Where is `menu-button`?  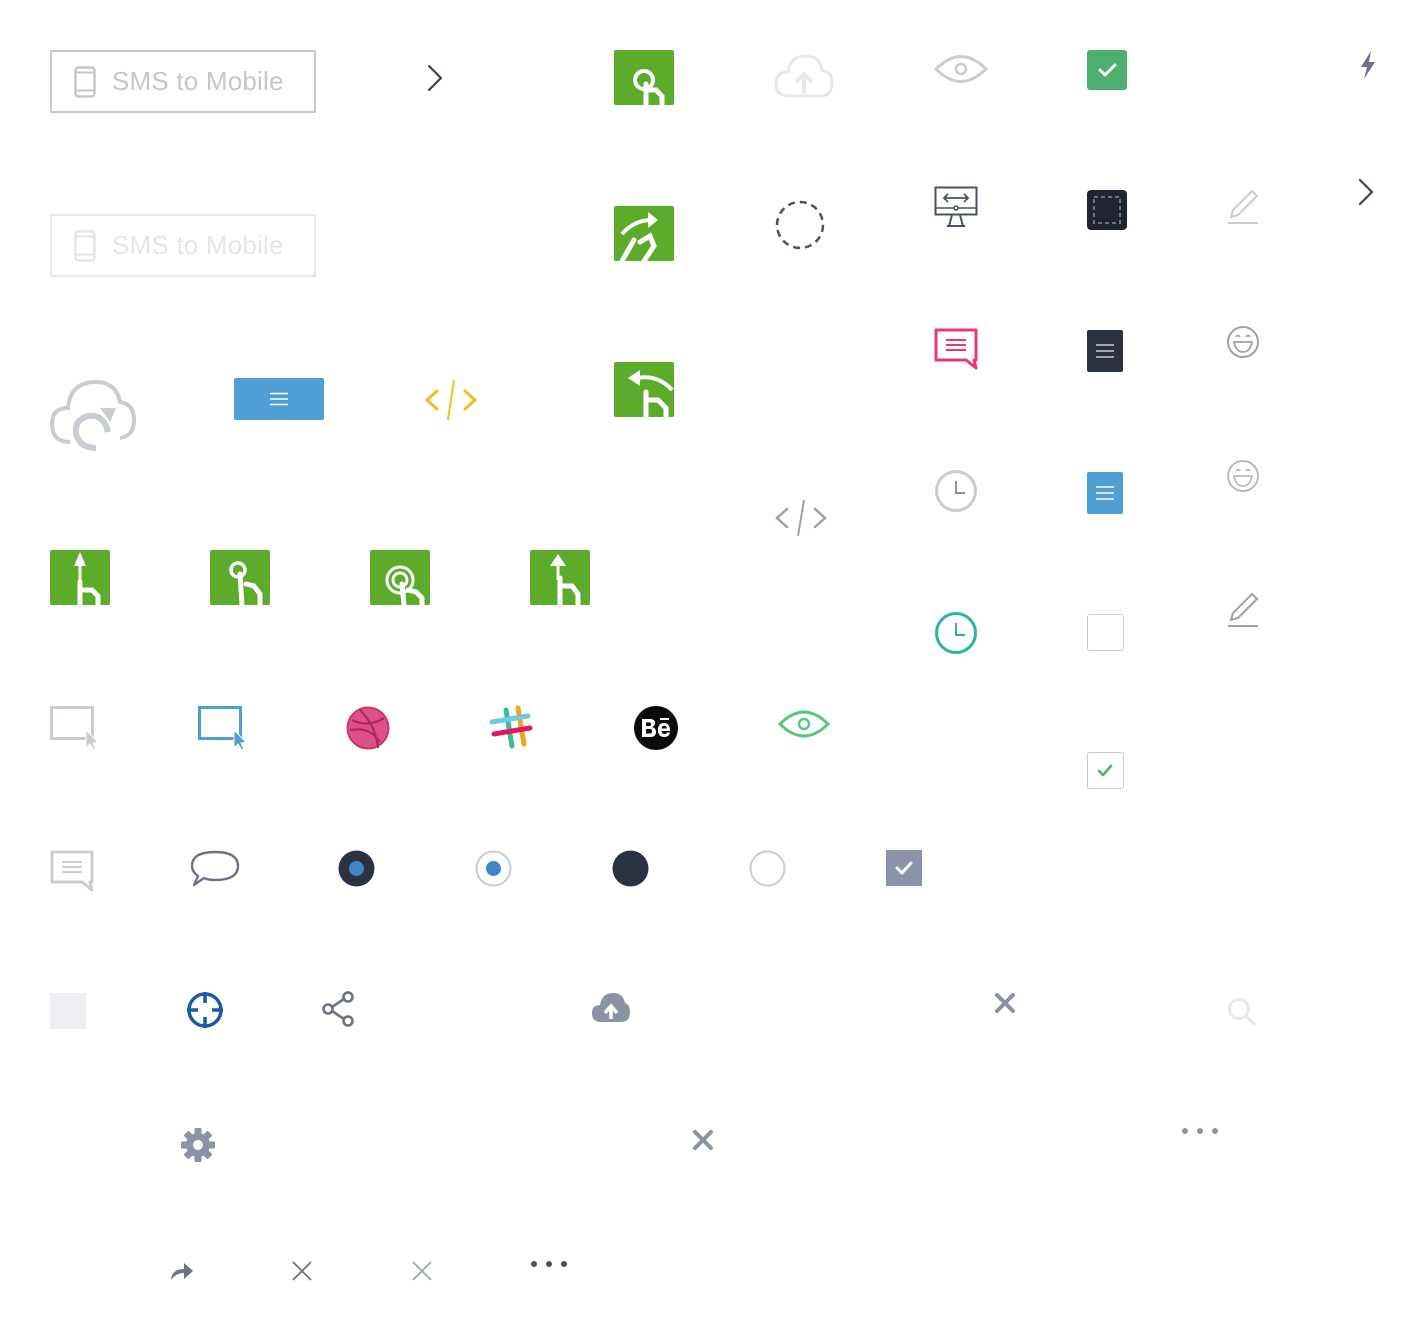 menu-button is located at coordinates (279, 399).